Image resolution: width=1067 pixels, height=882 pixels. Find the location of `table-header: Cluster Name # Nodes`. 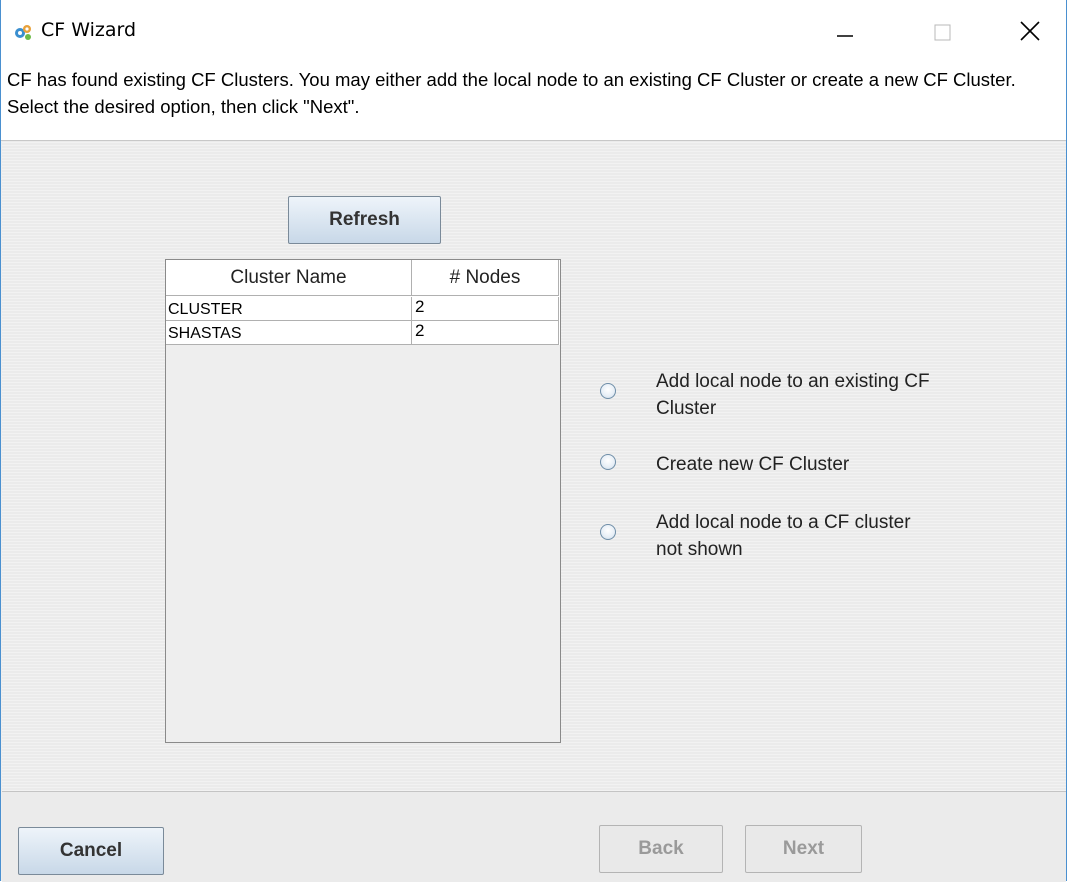

table-header: Cluster Name # Nodes is located at coordinates (363, 278).